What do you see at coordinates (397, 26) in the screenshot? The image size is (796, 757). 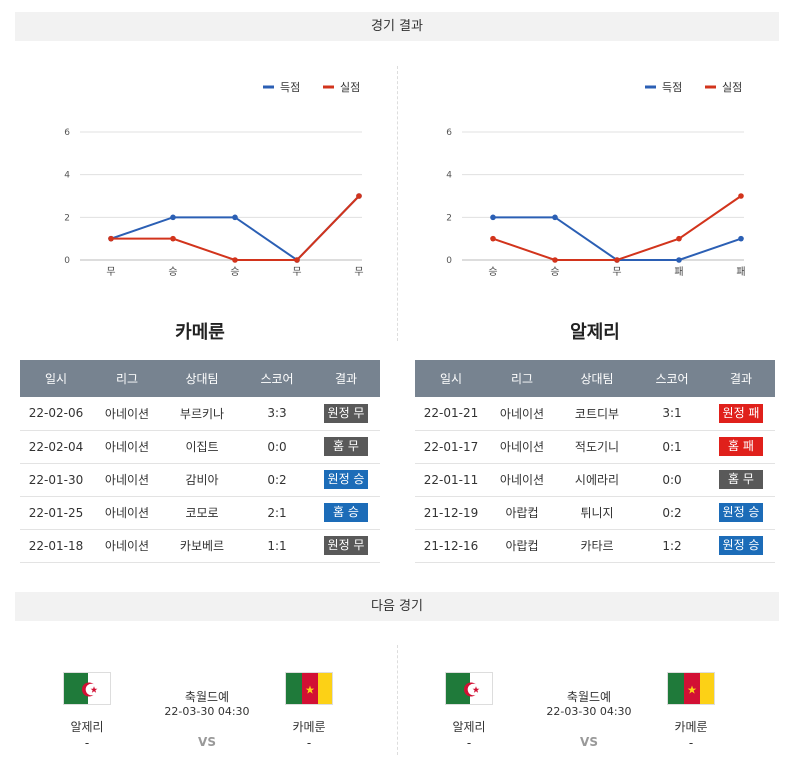 I see `results-section-title: 경기 결과` at bounding box center [397, 26].